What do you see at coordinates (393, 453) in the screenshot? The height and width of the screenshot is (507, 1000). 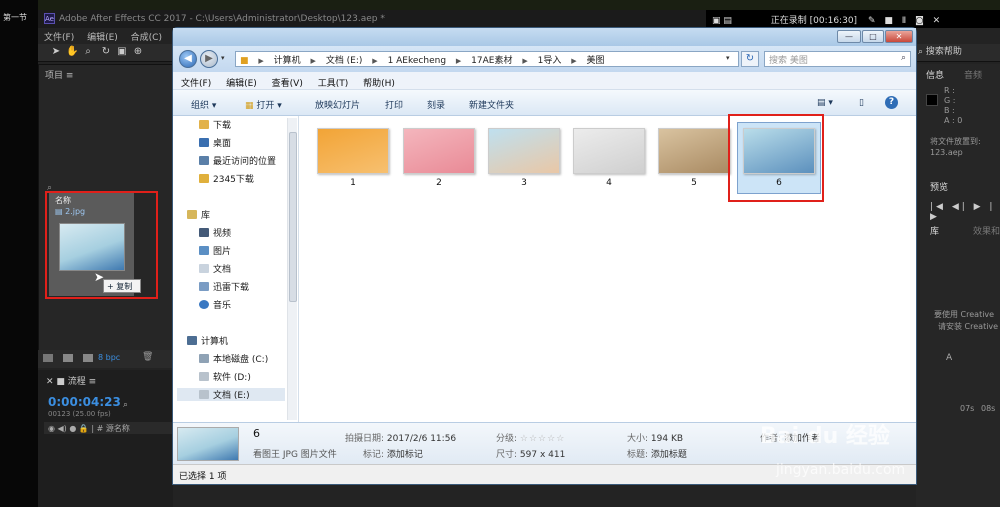 I see `details-tags: 标记: 添加标记` at bounding box center [393, 453].